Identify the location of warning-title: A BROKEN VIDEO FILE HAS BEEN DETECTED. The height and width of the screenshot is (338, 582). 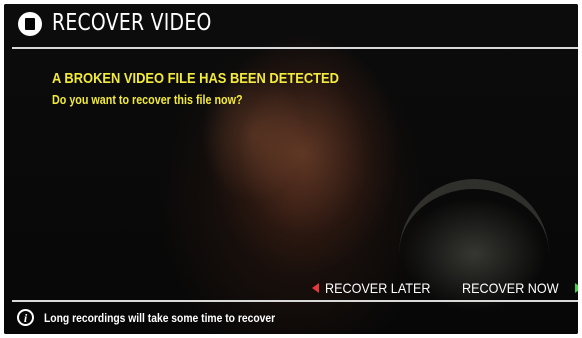
(195, 78).